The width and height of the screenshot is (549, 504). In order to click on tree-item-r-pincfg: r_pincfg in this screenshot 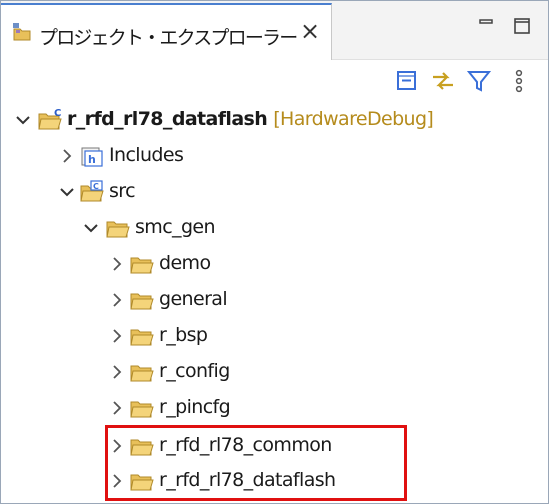, I will do `click(274, 408)`.